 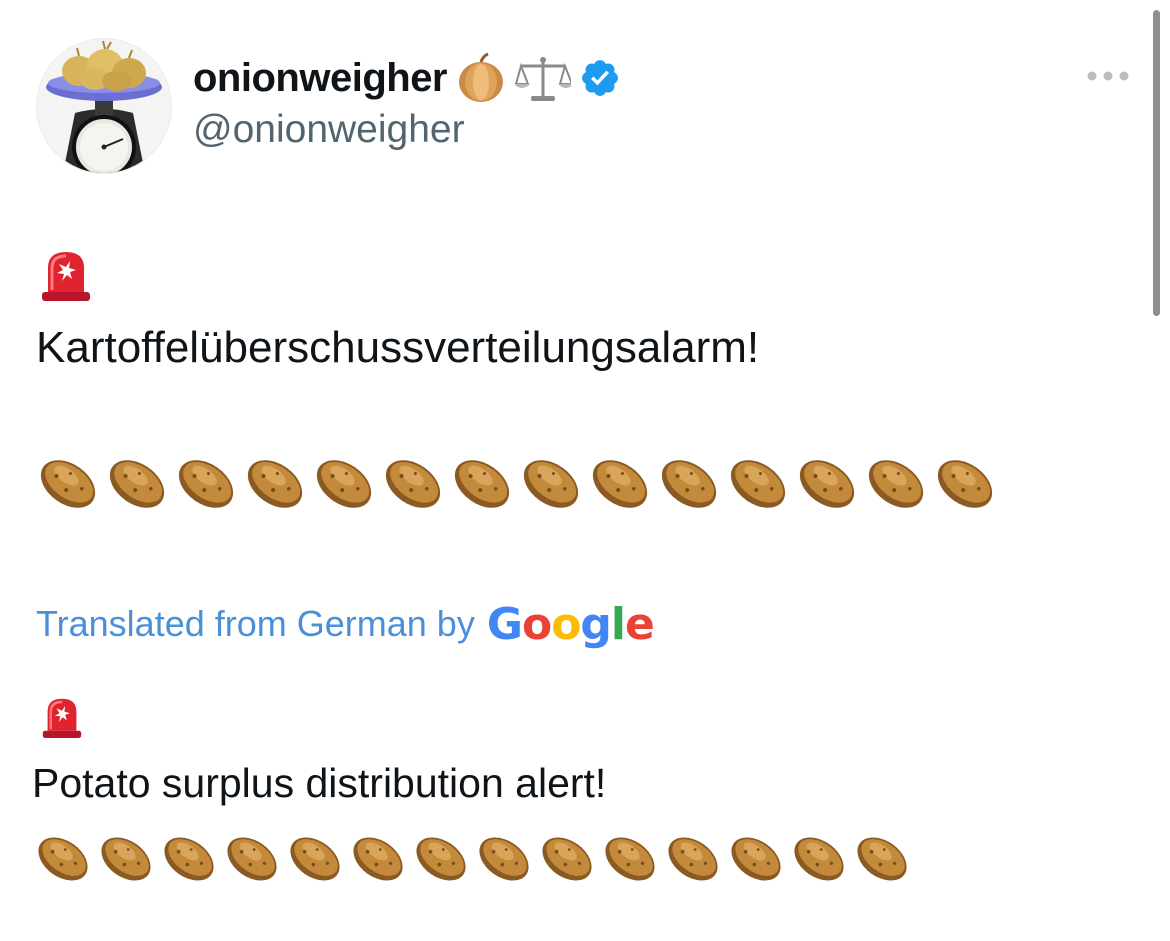 I want to click on more-options-button, so click(x=1108, y=76).